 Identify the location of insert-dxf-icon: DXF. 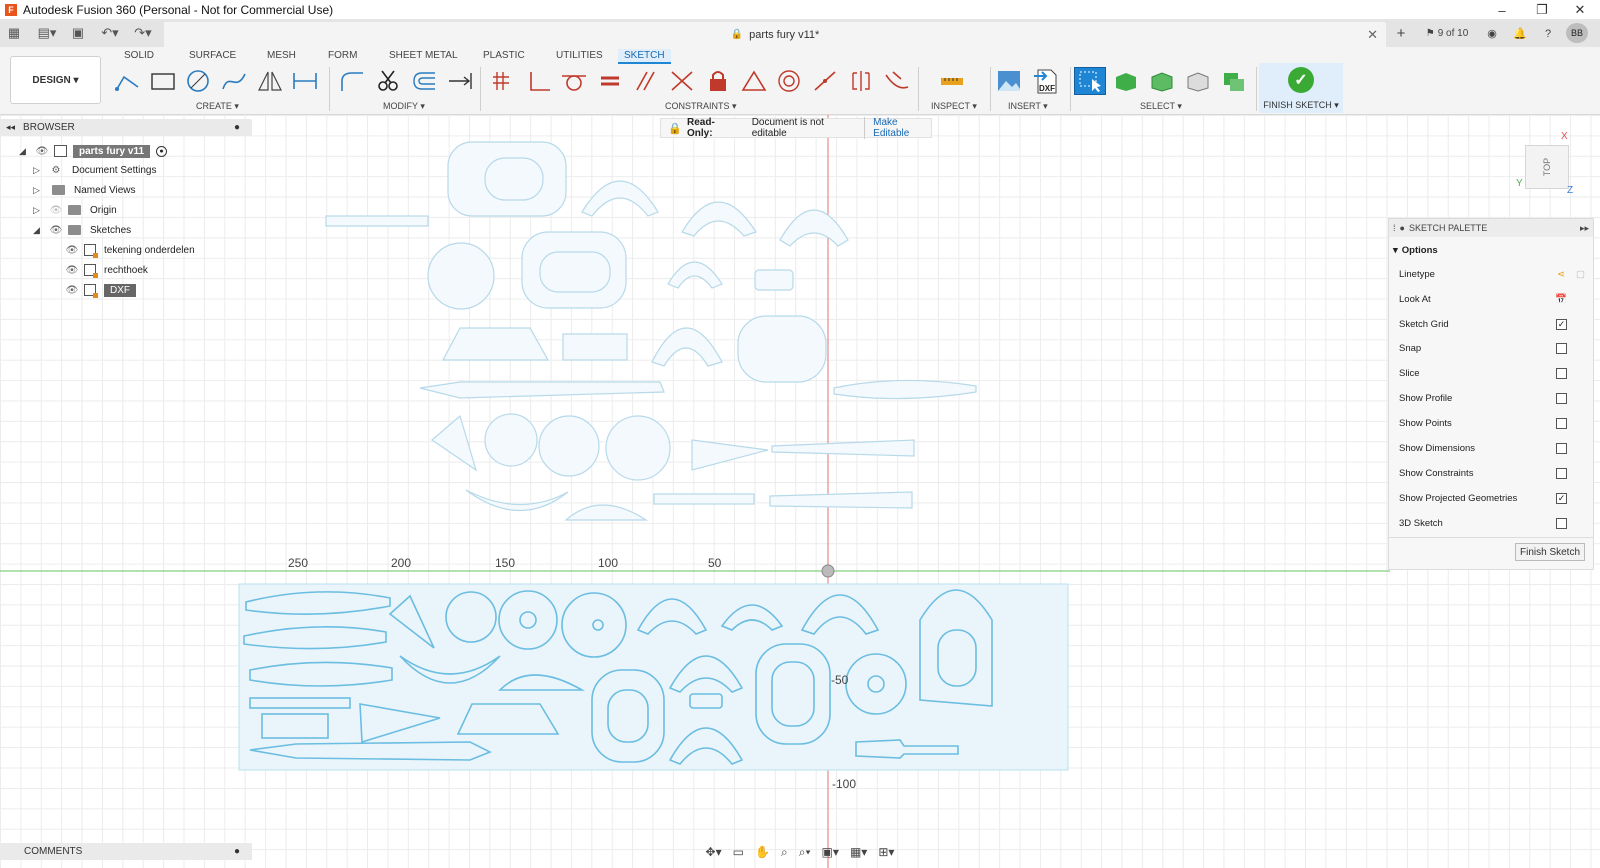
(1046, 81).